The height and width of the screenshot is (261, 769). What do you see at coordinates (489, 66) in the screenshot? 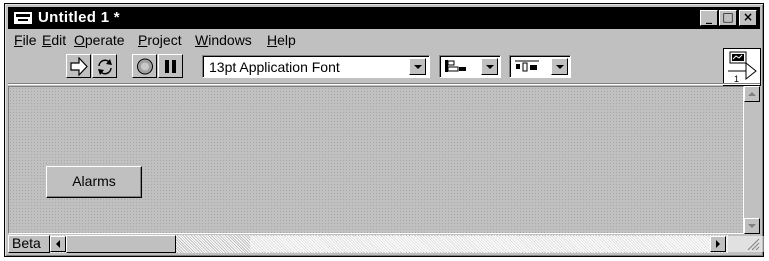
I see `align-objects-dropdown-arrow` at bounding box center [489, 66].